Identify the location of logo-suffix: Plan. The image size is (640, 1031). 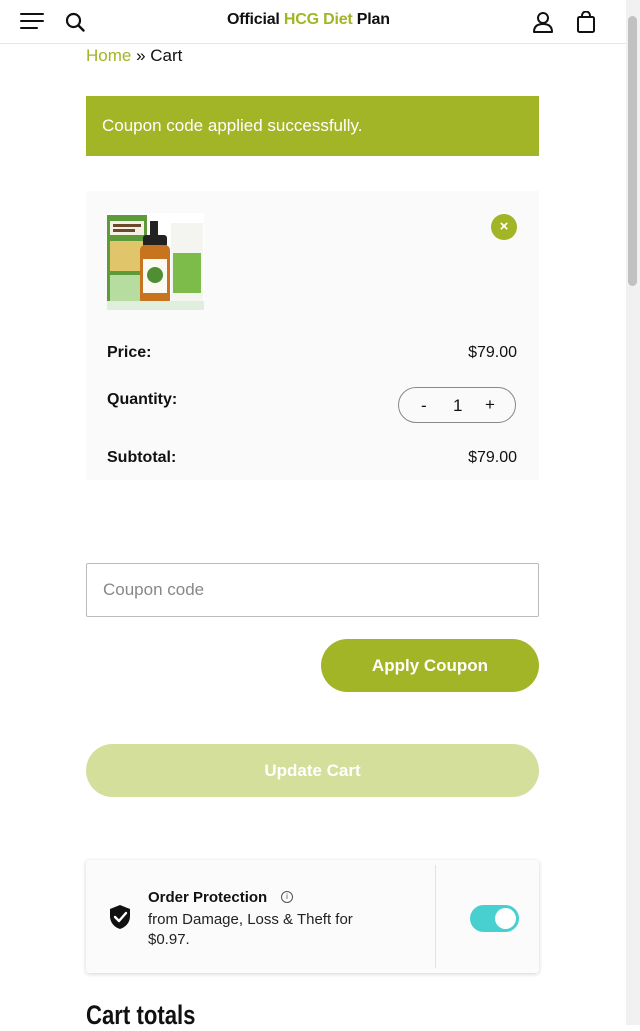
(371, 19).